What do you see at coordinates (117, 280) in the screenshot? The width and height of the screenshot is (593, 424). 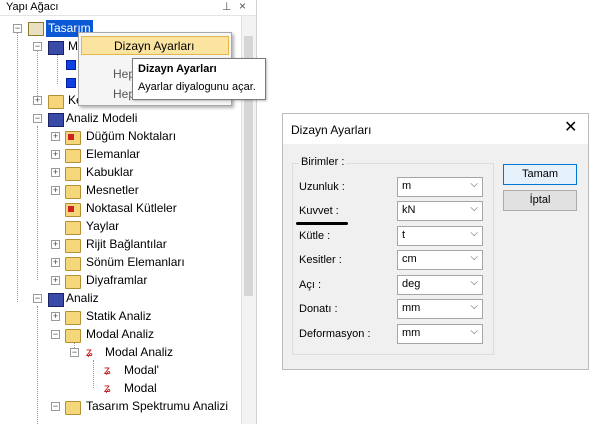 I see `tree-label: Diyaframlar` at bounding box center [117, 280].